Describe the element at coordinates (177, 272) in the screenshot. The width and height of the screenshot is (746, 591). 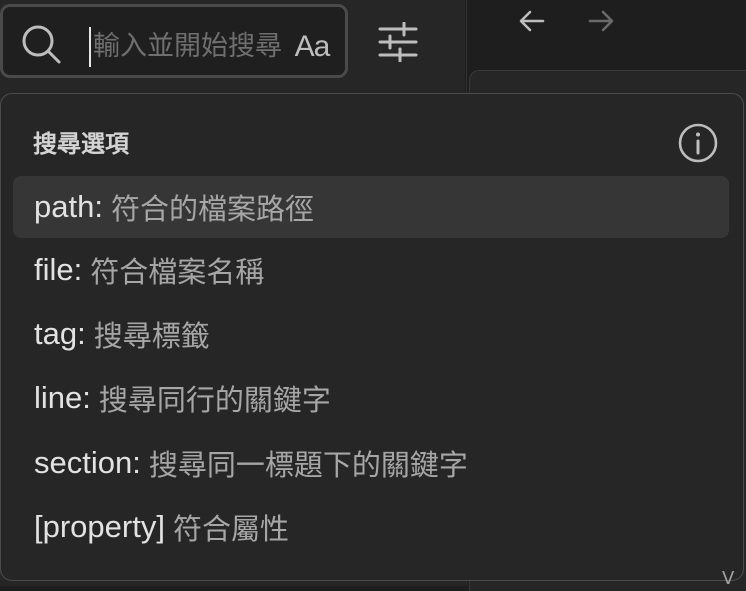
I see `option-description: 符合檔案名稱` at that location.